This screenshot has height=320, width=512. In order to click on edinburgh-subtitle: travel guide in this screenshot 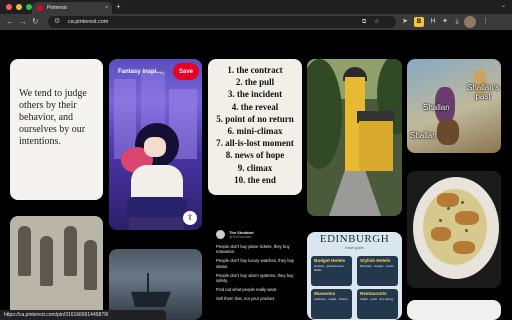, I will do `click(354, 248)`.